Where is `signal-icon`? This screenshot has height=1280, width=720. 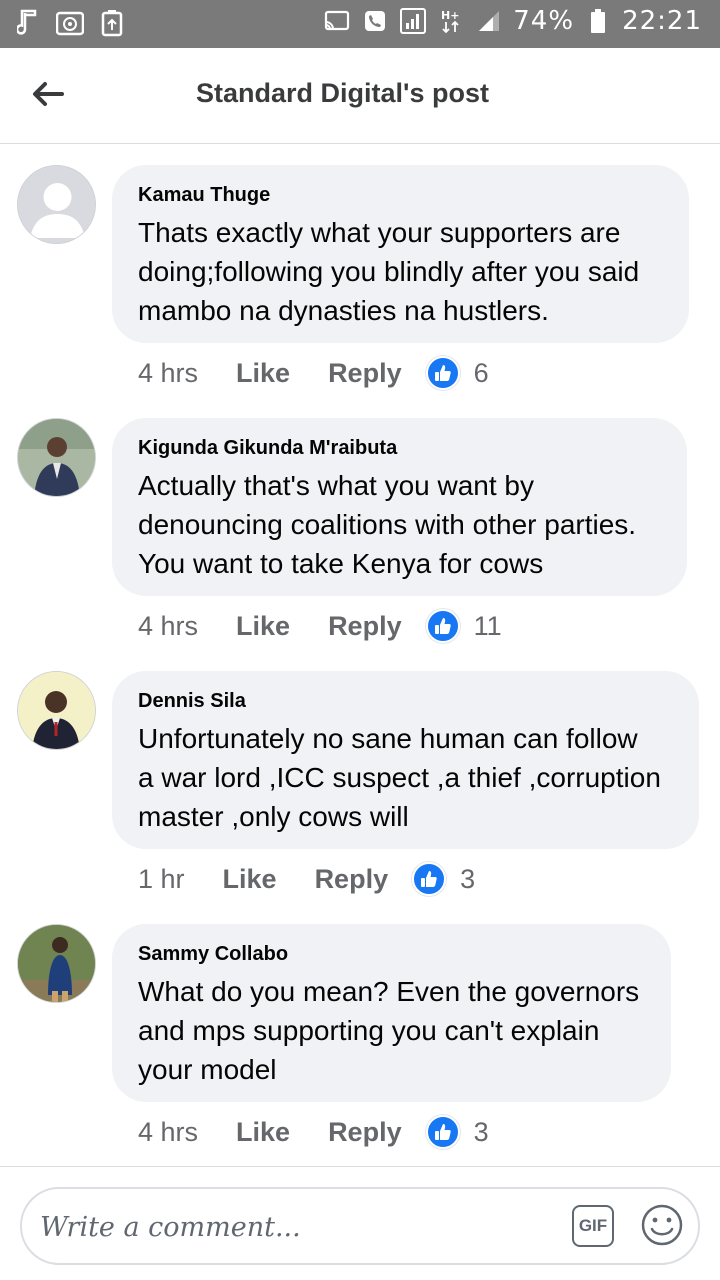
signal-icon is located at coordinates (489, 21).